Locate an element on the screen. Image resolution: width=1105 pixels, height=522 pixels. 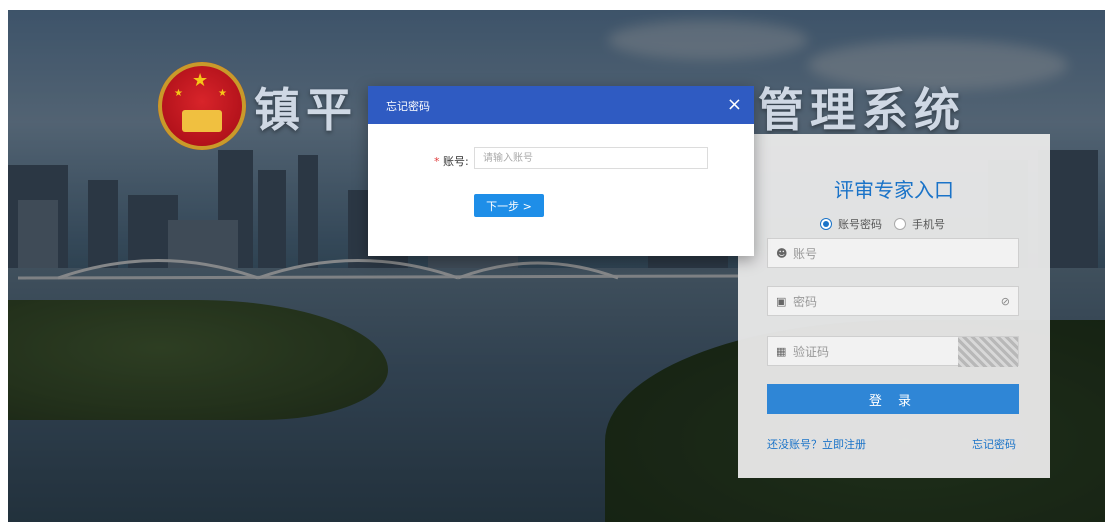
account-field-label: * 账号: is located at coordinates (451, 161).